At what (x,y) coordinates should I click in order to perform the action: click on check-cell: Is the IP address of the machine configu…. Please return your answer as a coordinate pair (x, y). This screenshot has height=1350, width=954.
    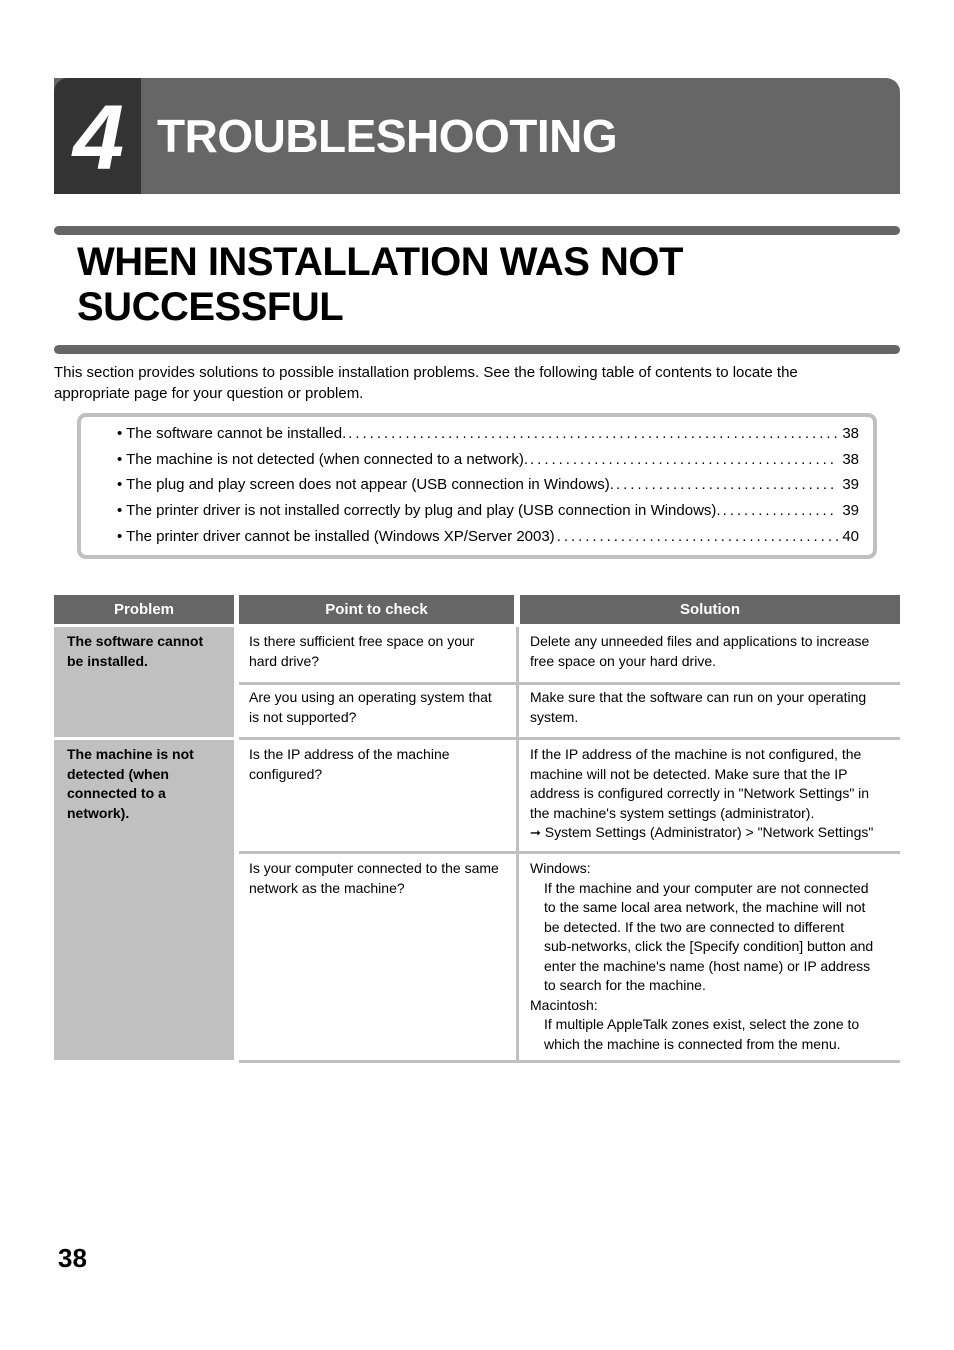
    Looking at the image, I should click on (378, 762).